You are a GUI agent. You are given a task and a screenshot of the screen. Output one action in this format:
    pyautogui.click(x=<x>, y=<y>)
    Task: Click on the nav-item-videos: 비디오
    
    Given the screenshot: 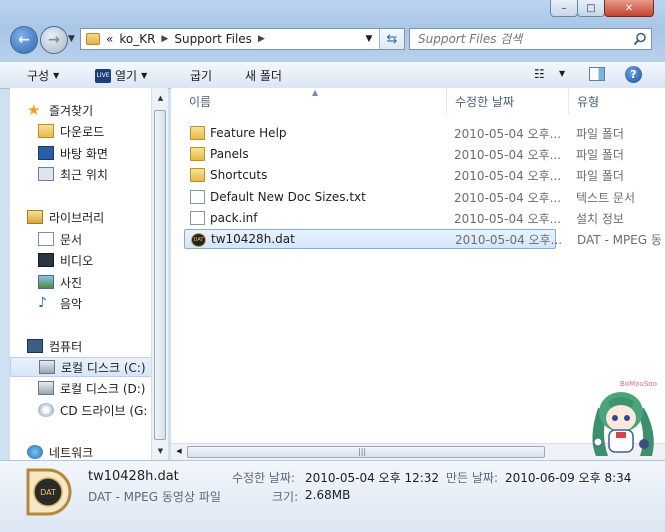 What is the action you would take?
    pyautogui.click(x=65, y=260)
    